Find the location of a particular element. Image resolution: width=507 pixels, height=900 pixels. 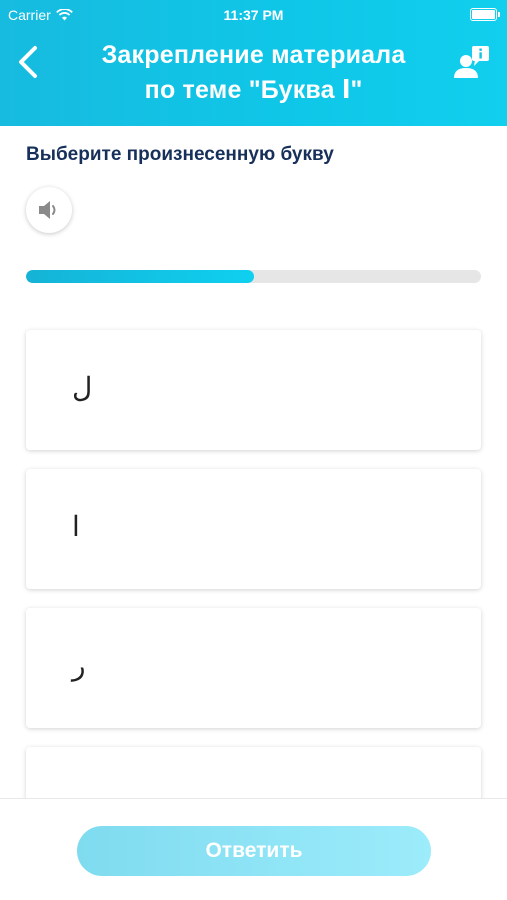

answer-option-2: ا is located at coordinates (253, 529).